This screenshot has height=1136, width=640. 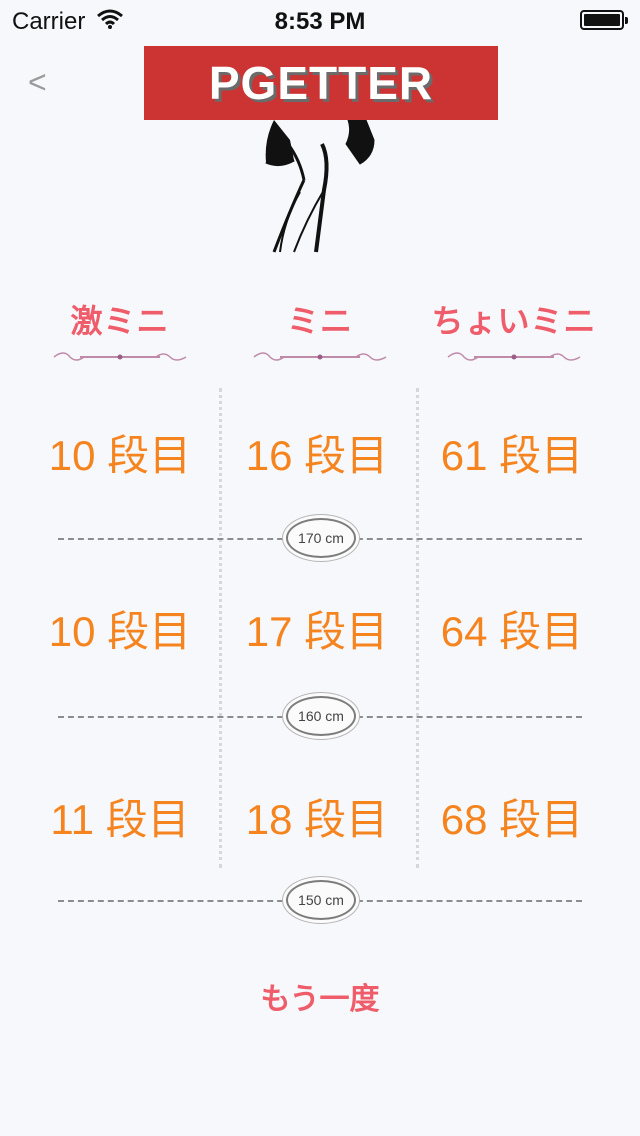 I want to click on logo-text: PGETTER, so click(x=321, y=83).